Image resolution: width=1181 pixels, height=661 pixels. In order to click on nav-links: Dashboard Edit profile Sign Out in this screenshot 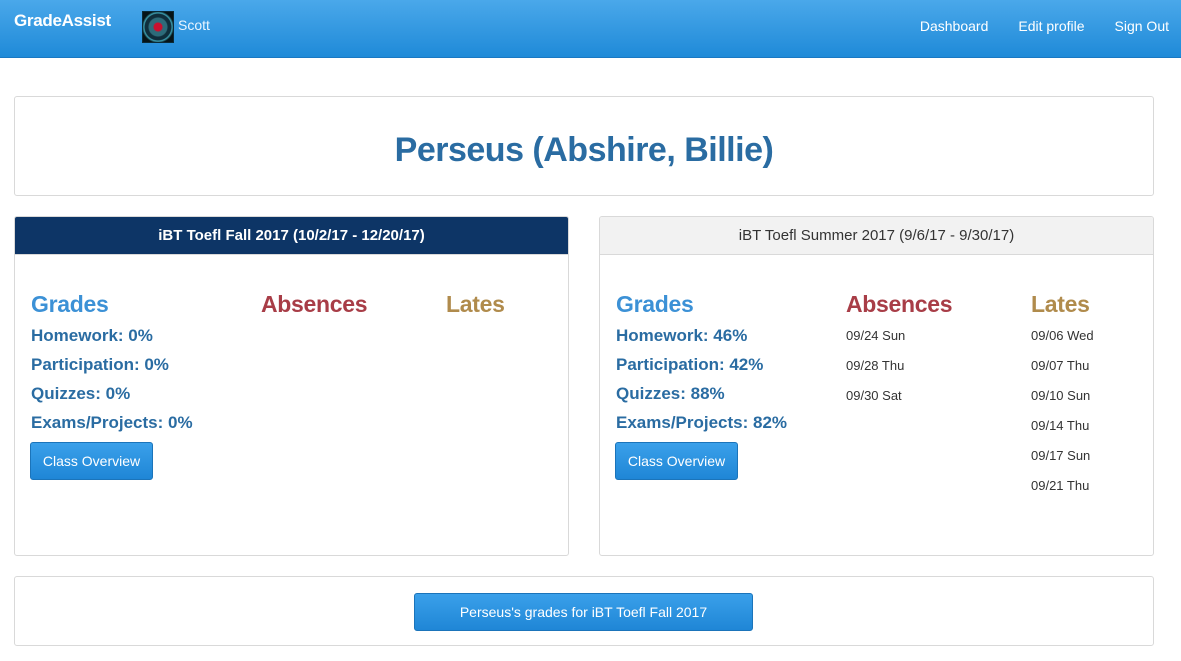, I will do `click(1029, 26)`.